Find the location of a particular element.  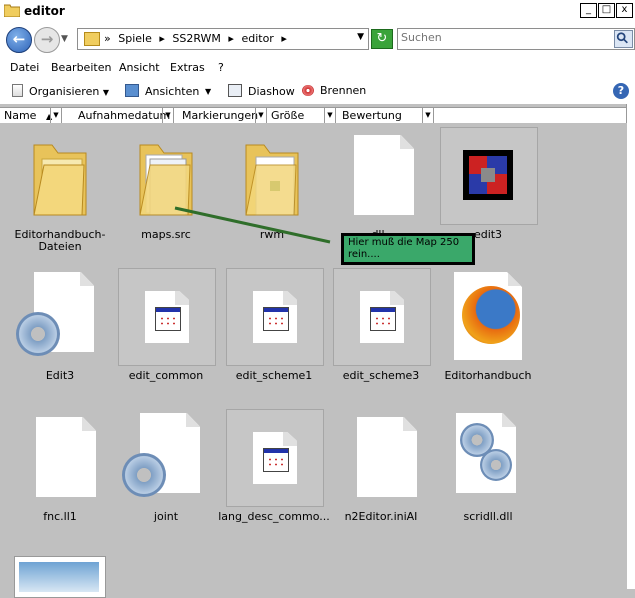

file-item: n2Editor.iniAI is located at coordinates (381, 475).